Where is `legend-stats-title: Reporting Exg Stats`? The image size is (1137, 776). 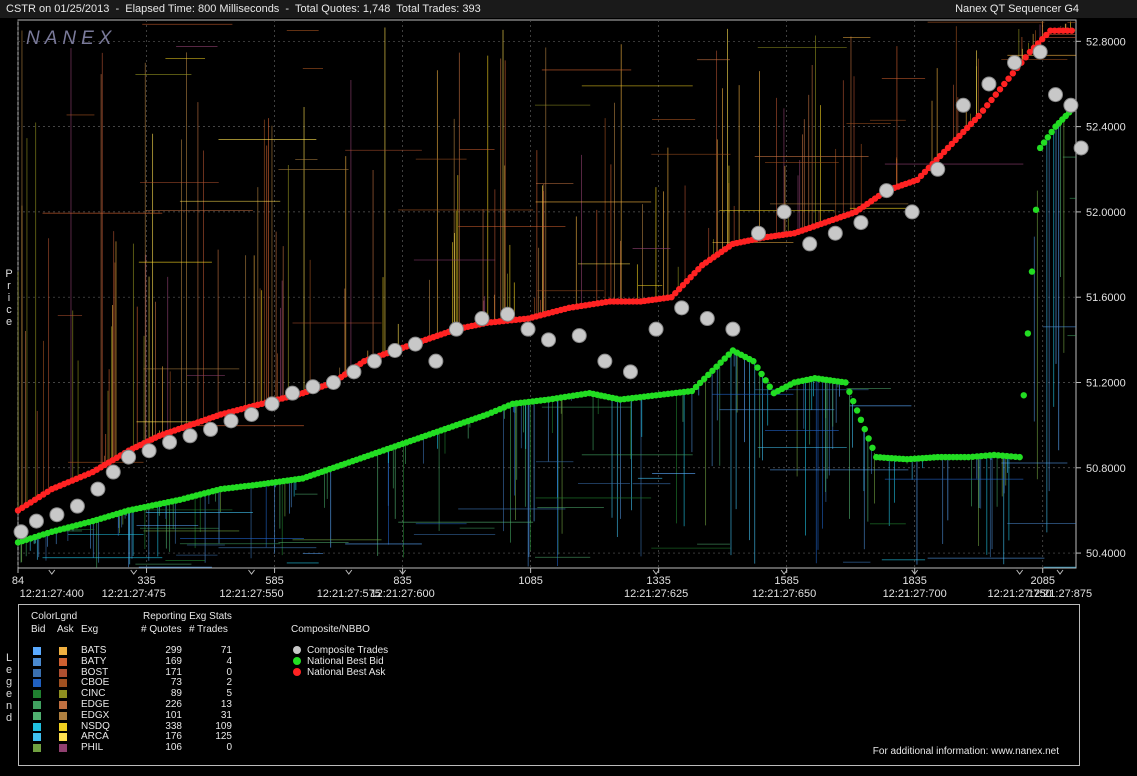 legend-stats-title: Reporting Exg Stats is located at coordinates (187, 616).